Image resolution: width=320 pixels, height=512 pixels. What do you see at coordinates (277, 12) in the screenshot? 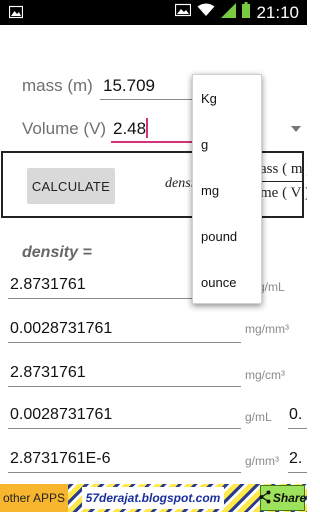
I see `clock: 21:10` at bounding box center [277, 12].